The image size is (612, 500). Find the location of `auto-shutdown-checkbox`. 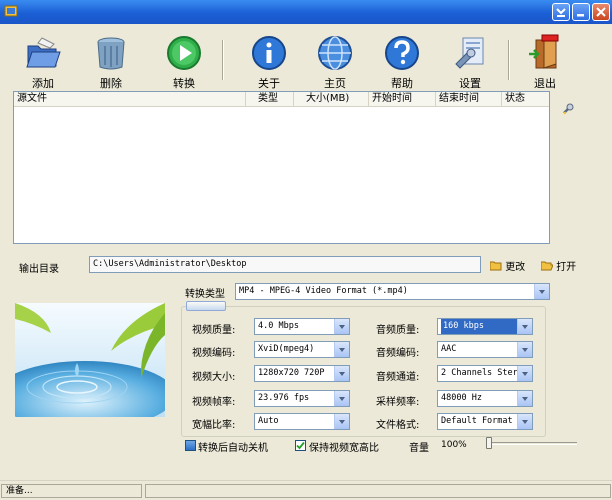

auto-shutdown-checkbox is located at coordinates (190, 445).